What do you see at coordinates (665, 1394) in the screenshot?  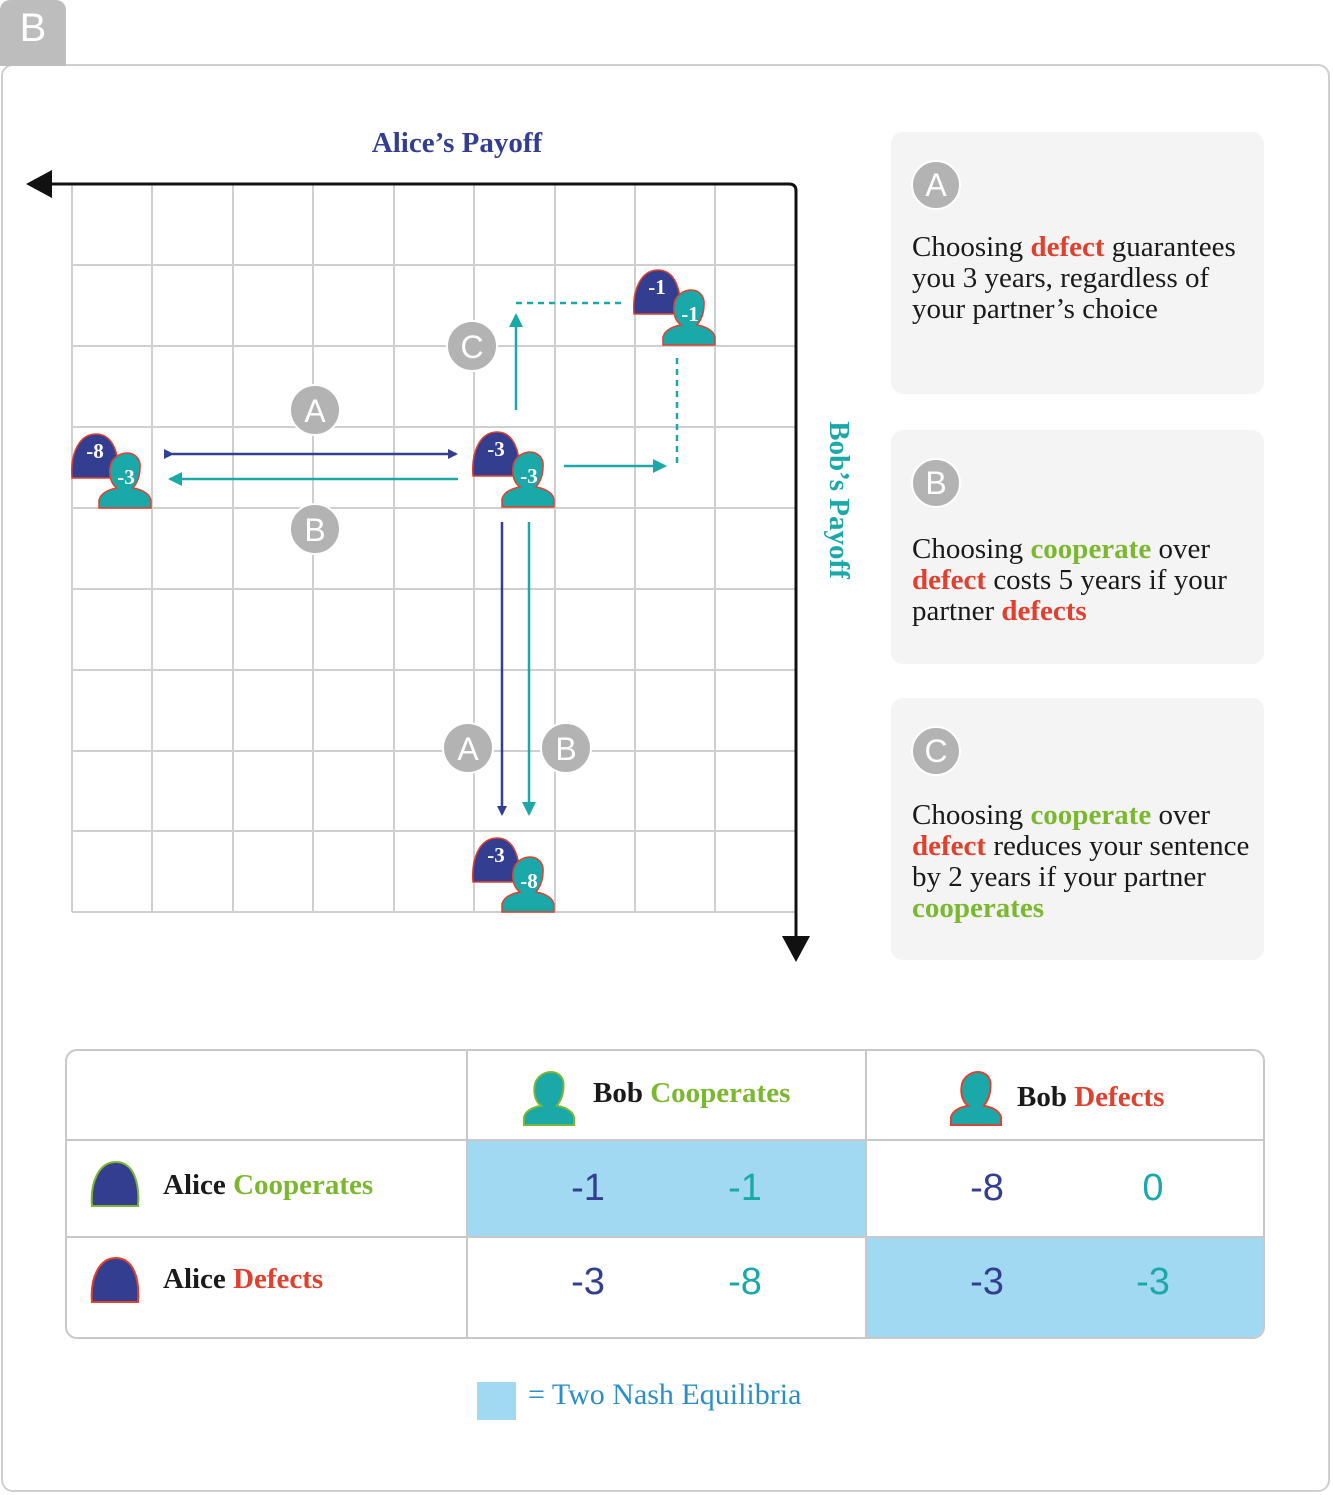 I see `nash-legend-text: = Two Nash Equilibria` at bounding box center [665, 1394].